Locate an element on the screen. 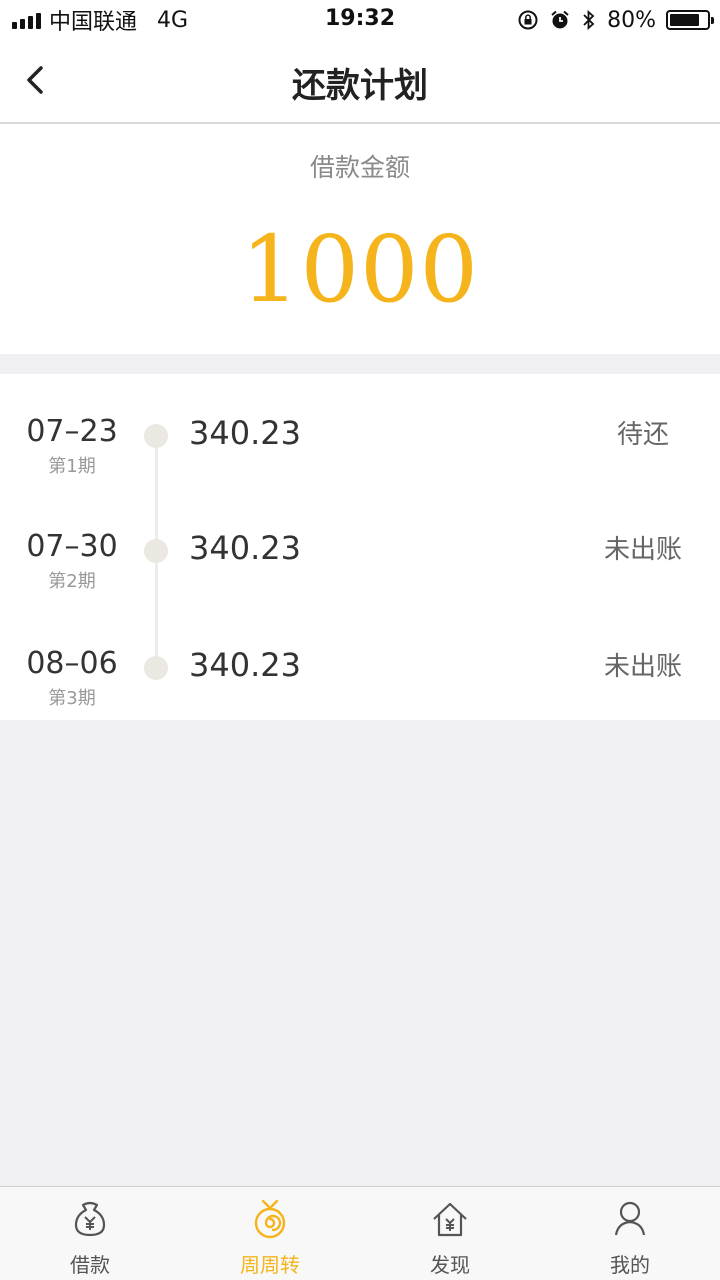 The image size is (720, 1280). page-title: 还款计划 is located at coordinates (360, 86).